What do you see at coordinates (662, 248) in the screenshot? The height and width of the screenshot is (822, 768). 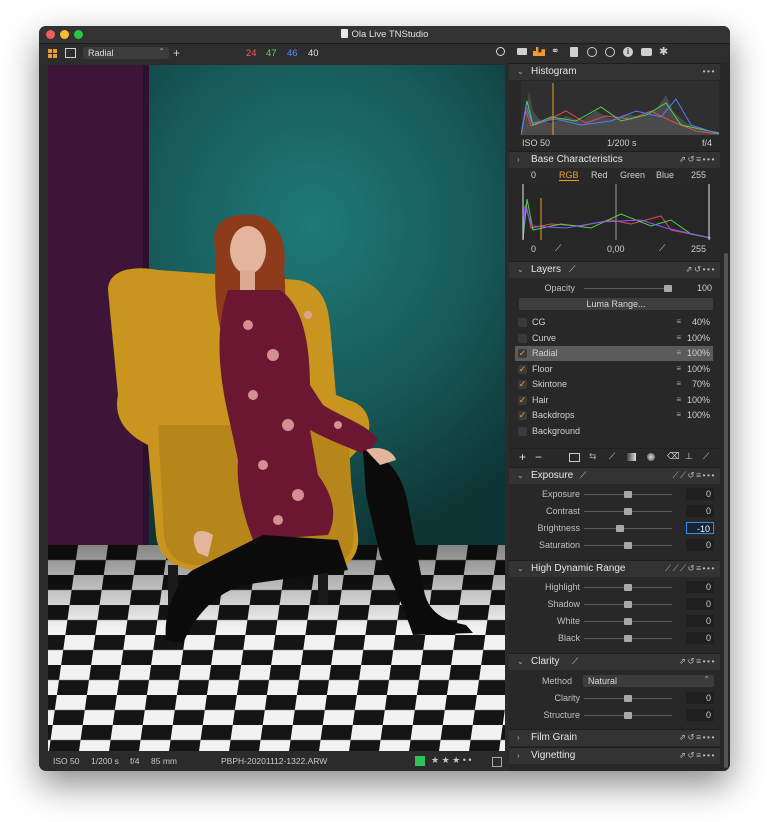 I see `pick-white-icon: ⟋` at bounding box center [662, 248].